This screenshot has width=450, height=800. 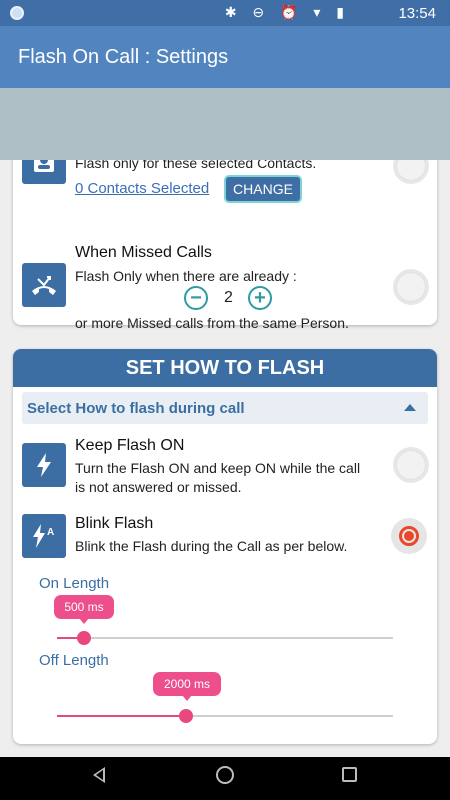 I want to click on status-icons: ✱ ⊖ ⏰ ▾ ▮, so click(x=287, y=12).